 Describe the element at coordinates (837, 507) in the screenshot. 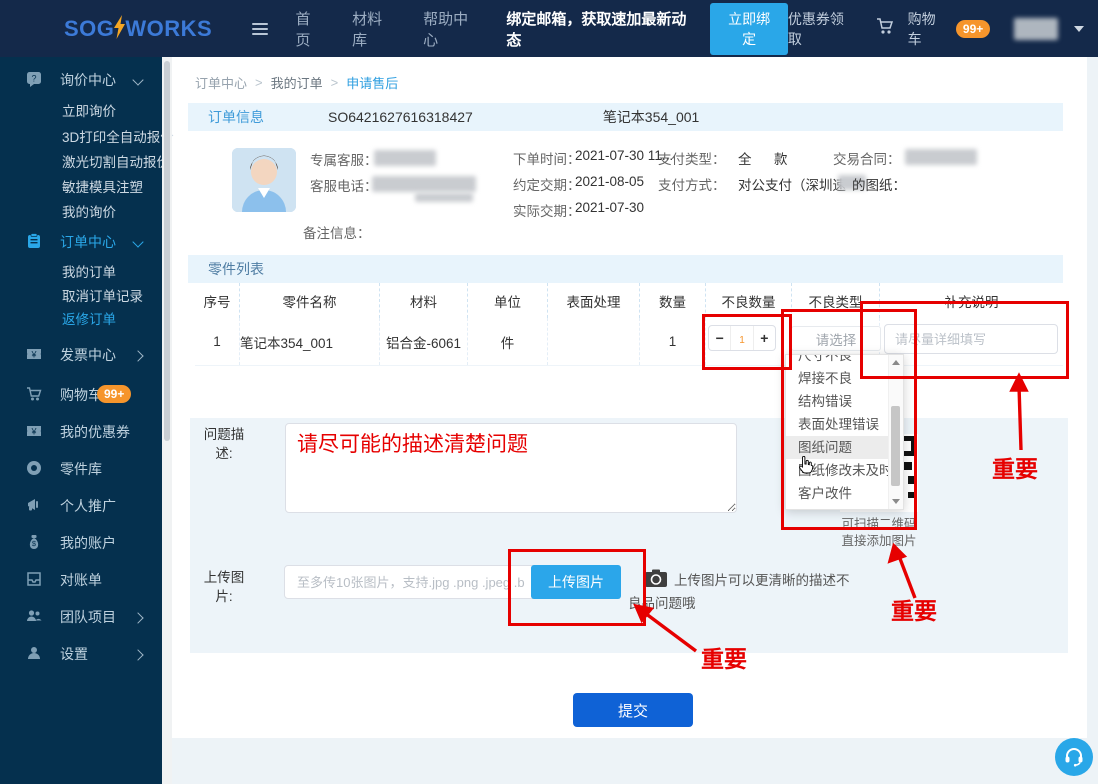

I see `option-other: 其他` at that location.